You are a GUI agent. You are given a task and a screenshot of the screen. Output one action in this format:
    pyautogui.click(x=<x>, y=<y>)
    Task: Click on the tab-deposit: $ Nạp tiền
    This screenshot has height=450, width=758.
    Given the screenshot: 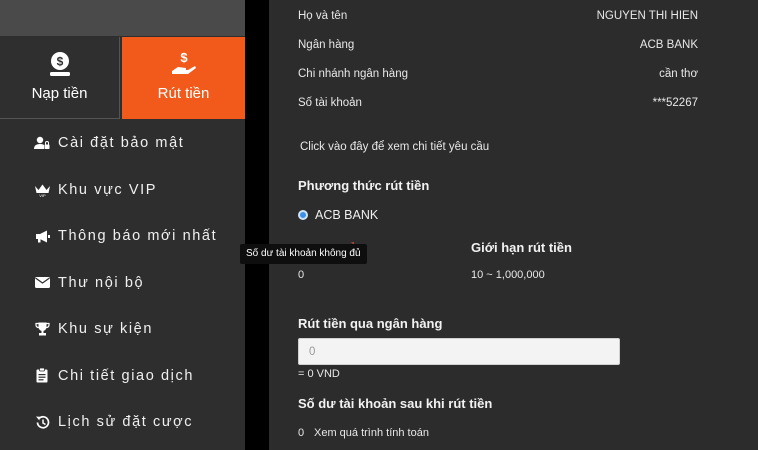 What is the action you would take?
    pyautogui.click(x=60, y=78)
    